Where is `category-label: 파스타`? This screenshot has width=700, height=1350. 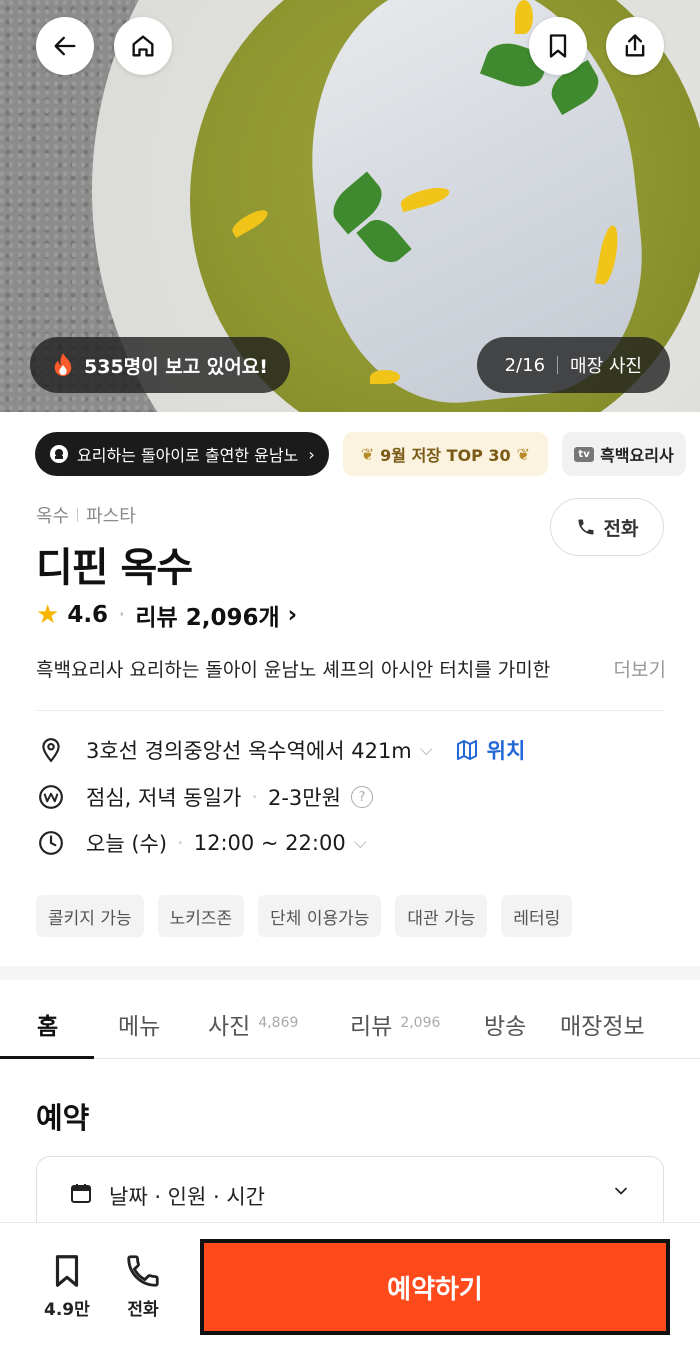
category-label: 파스타 is located at coordinates (111, 516).